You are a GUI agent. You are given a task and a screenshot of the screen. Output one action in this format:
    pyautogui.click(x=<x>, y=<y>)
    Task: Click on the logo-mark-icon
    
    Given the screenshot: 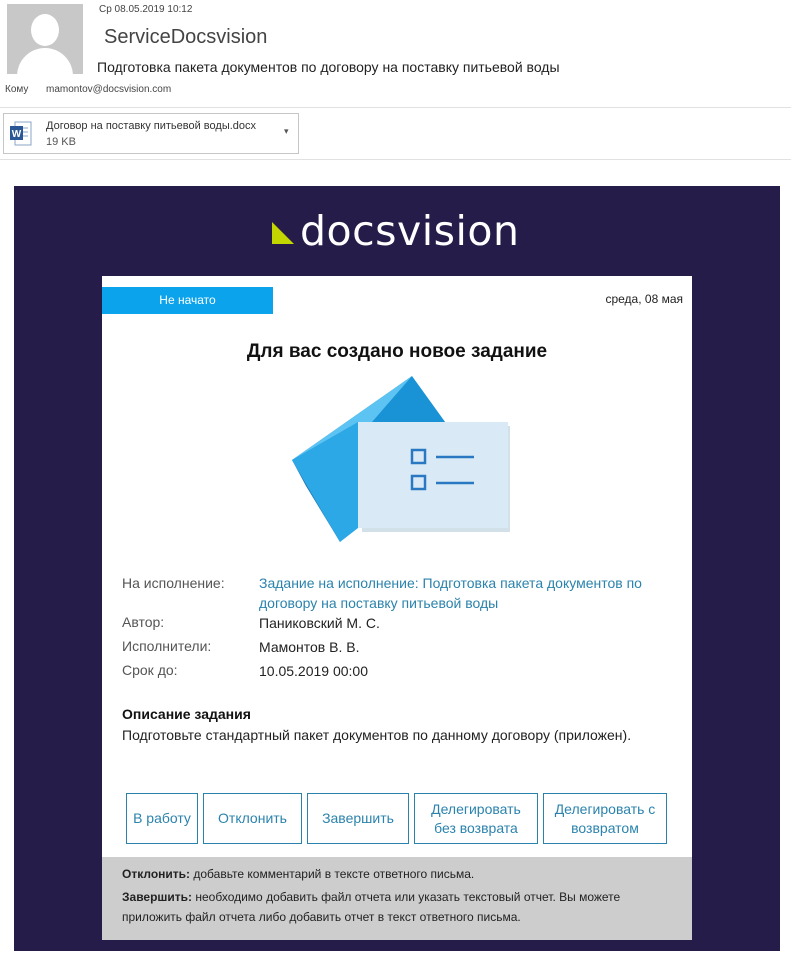 What is the action you would take?
    pyautogui.click(x=283, y=233)
    